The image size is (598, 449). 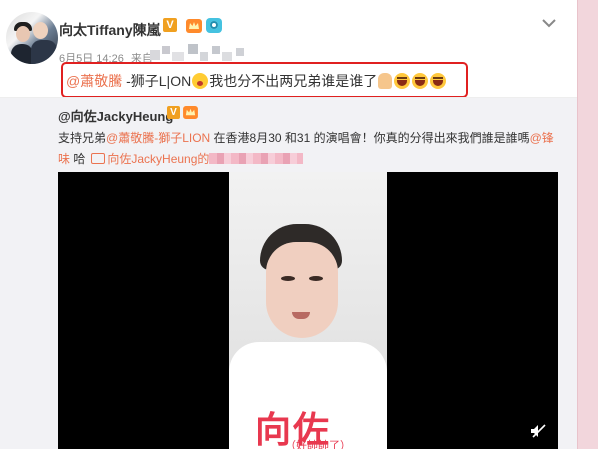 What do you see at coordinates (256, 158) in the screenshot?
I see `blurred-link-text` at bounding box center [256, 158].